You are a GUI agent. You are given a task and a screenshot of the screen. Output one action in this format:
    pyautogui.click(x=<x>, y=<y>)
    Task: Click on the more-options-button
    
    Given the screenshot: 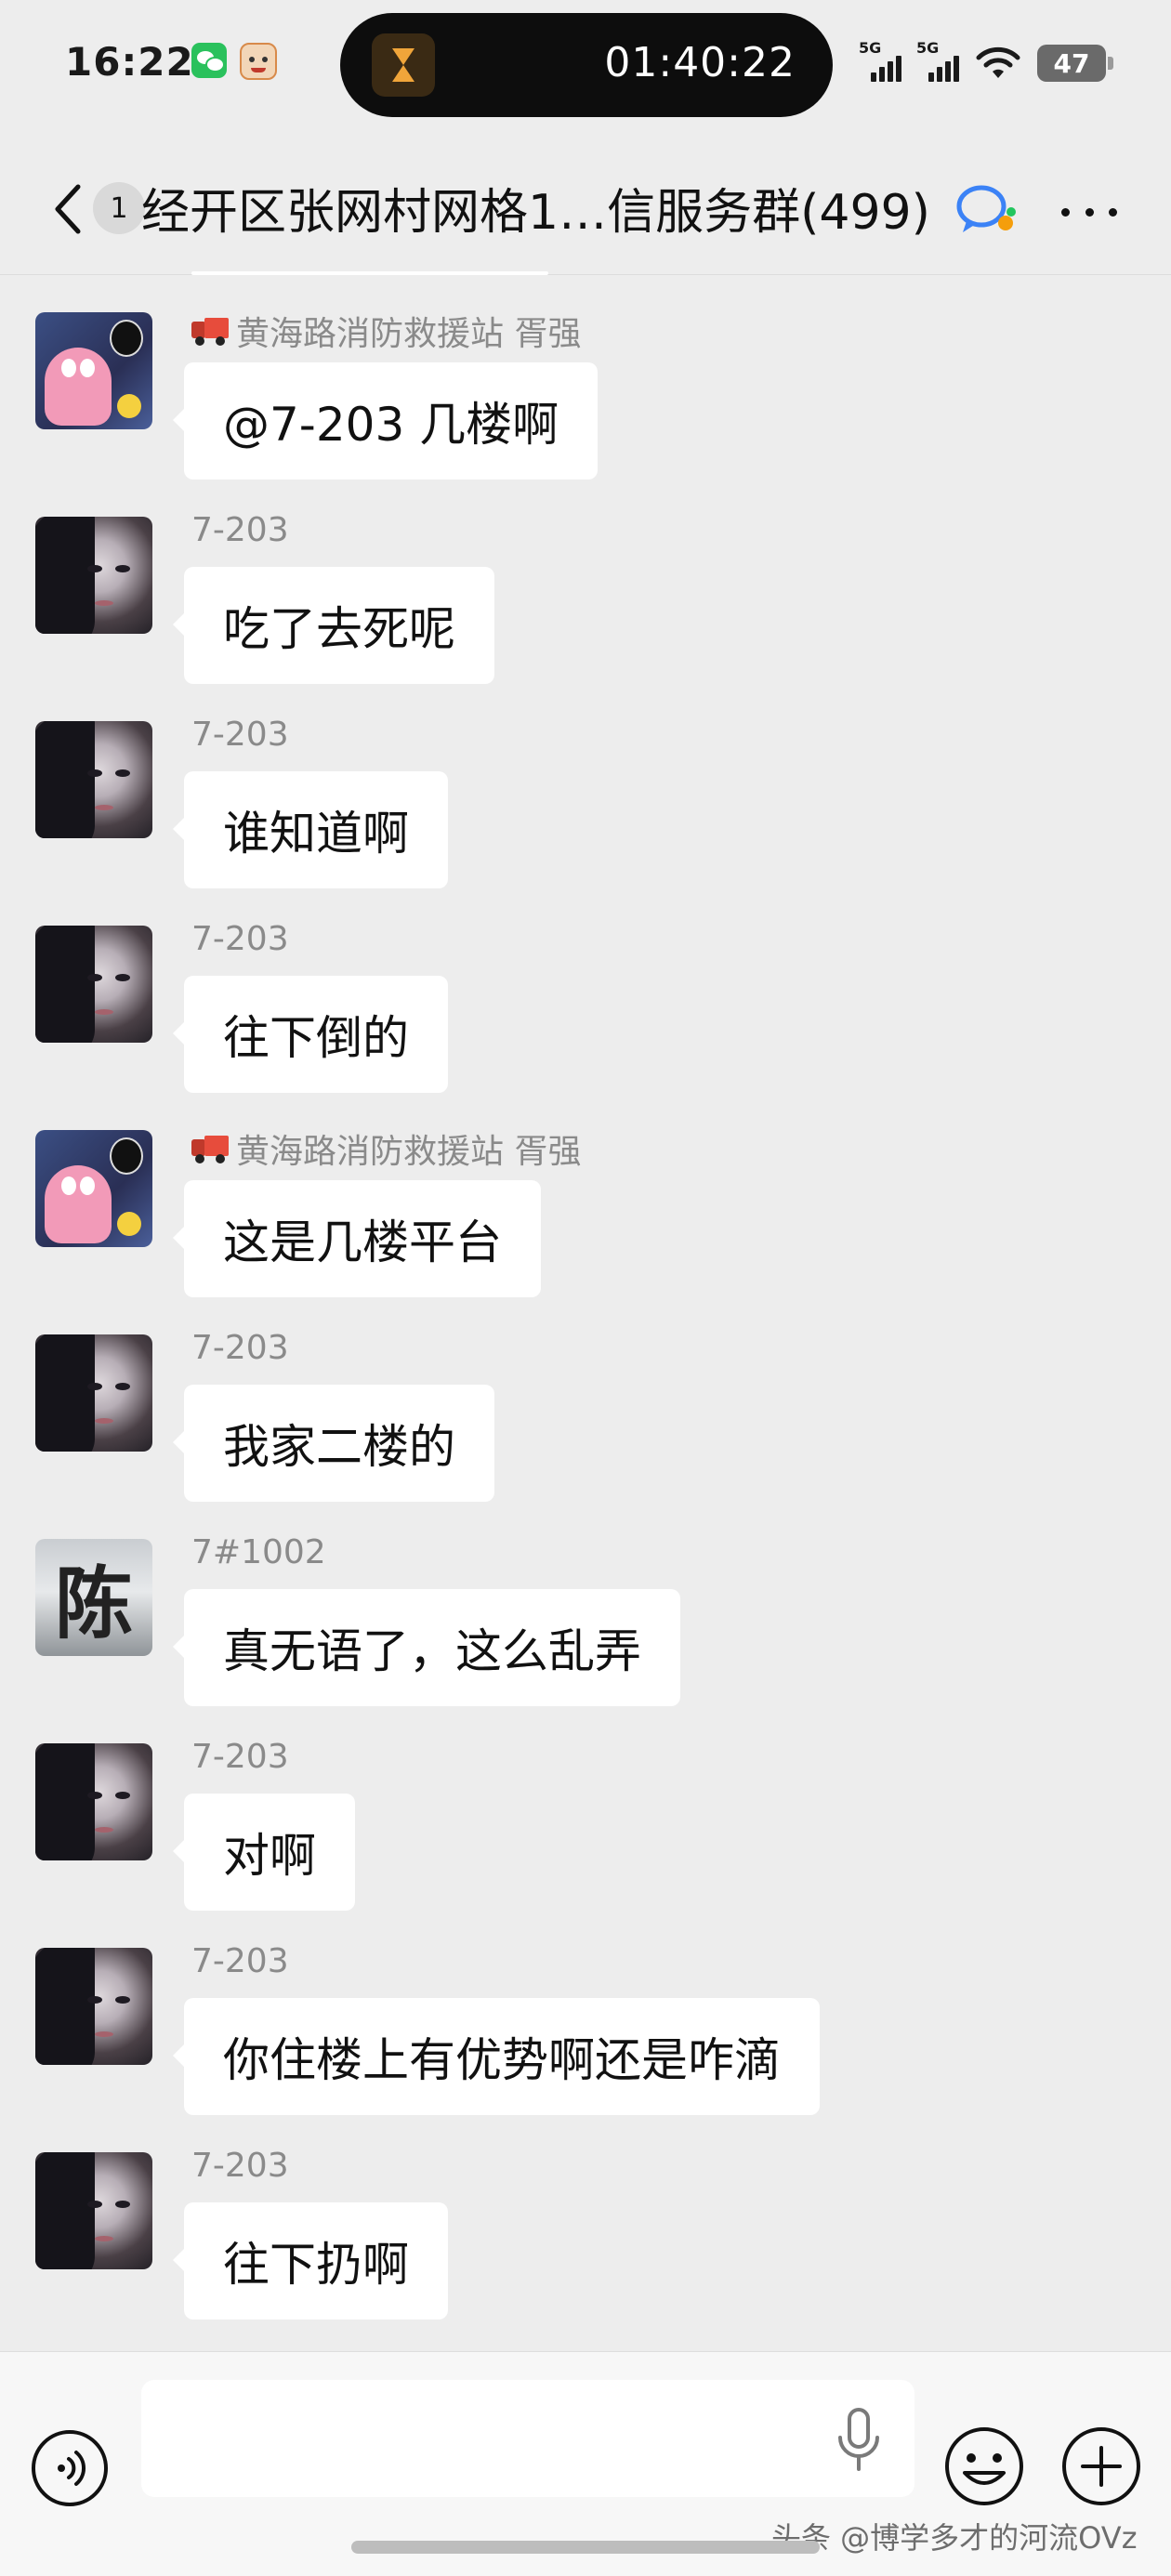 What is the action you would take?
    pyautogui.click(x=1090, y=212)
    